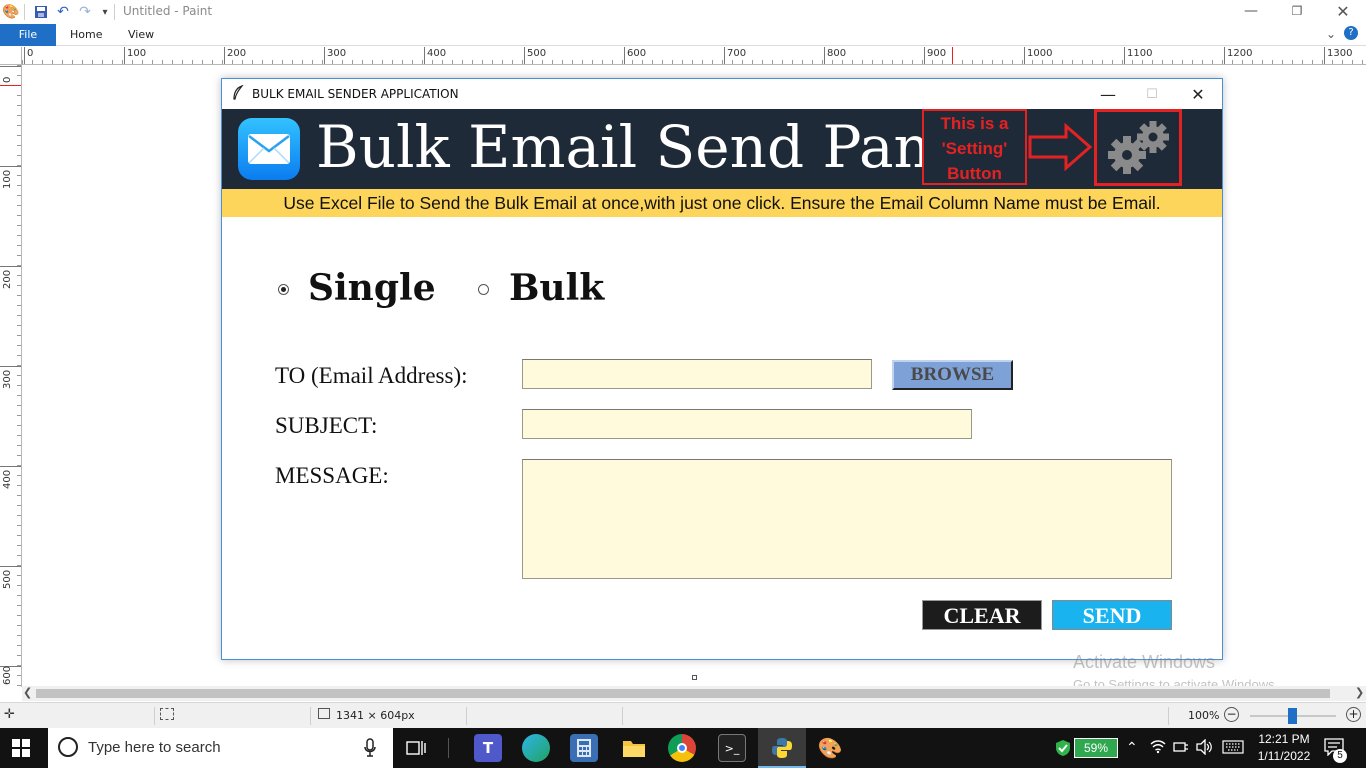  I want to click on battery-indicator: 59%, so click(1096, 748).